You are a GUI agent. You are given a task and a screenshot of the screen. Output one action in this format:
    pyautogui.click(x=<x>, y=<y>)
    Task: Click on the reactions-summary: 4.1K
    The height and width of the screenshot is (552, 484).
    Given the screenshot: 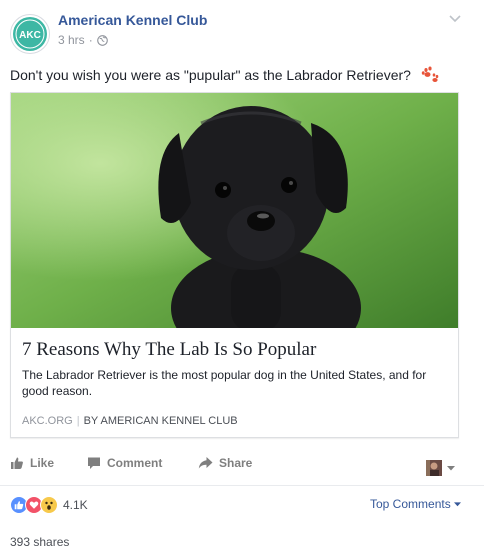 What is the action you would take?
    pyautogui.click(x=49, y=505)
    